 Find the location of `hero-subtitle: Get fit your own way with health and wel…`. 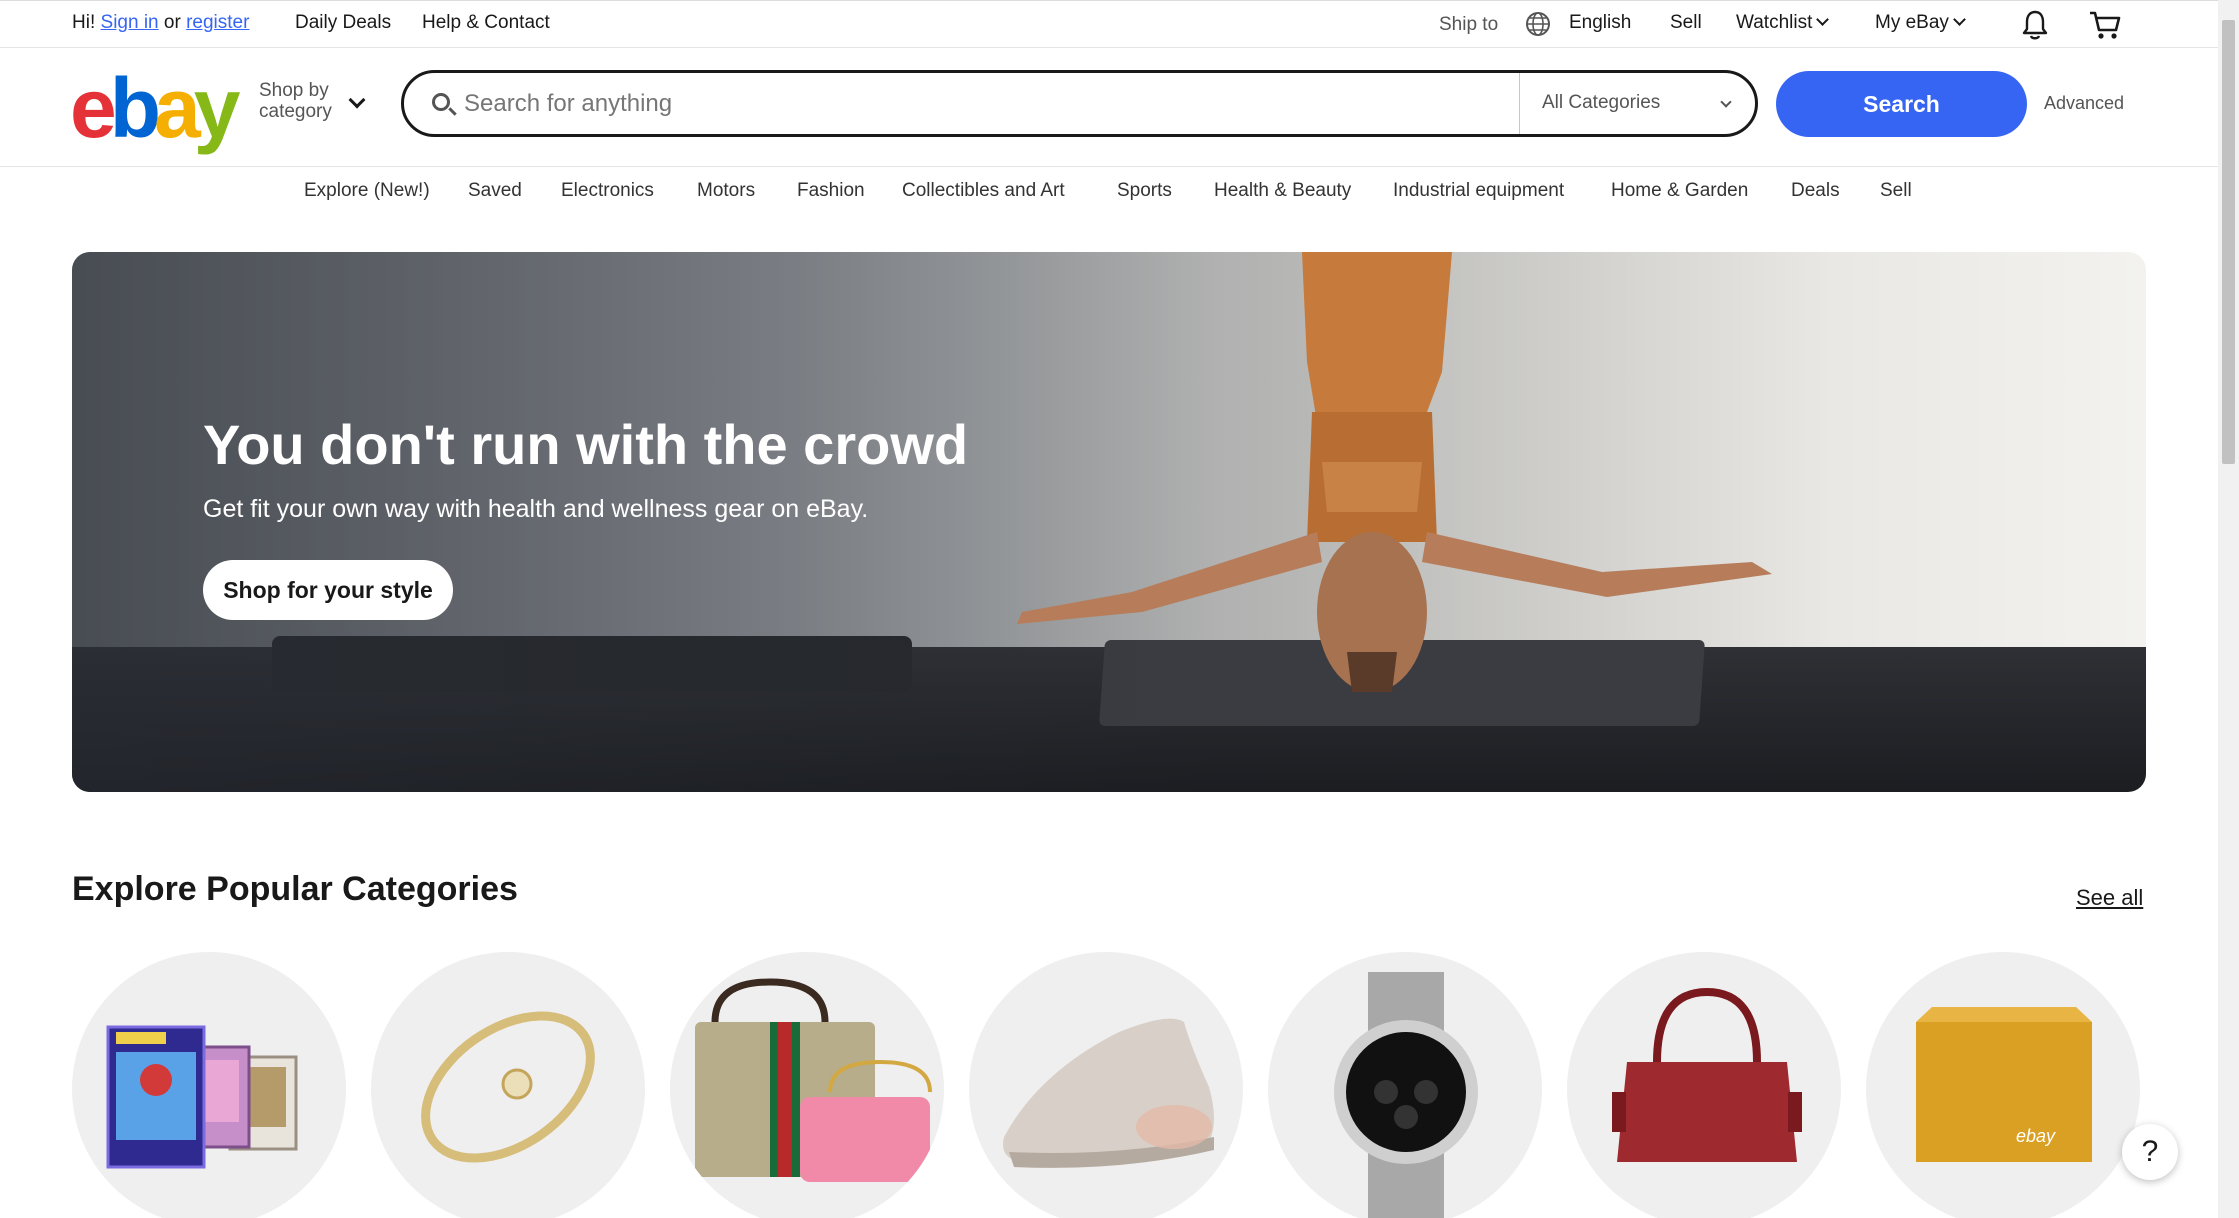

hero-subtitle: Get fit your own way with health and wel… is located at coordinates (536, 509).